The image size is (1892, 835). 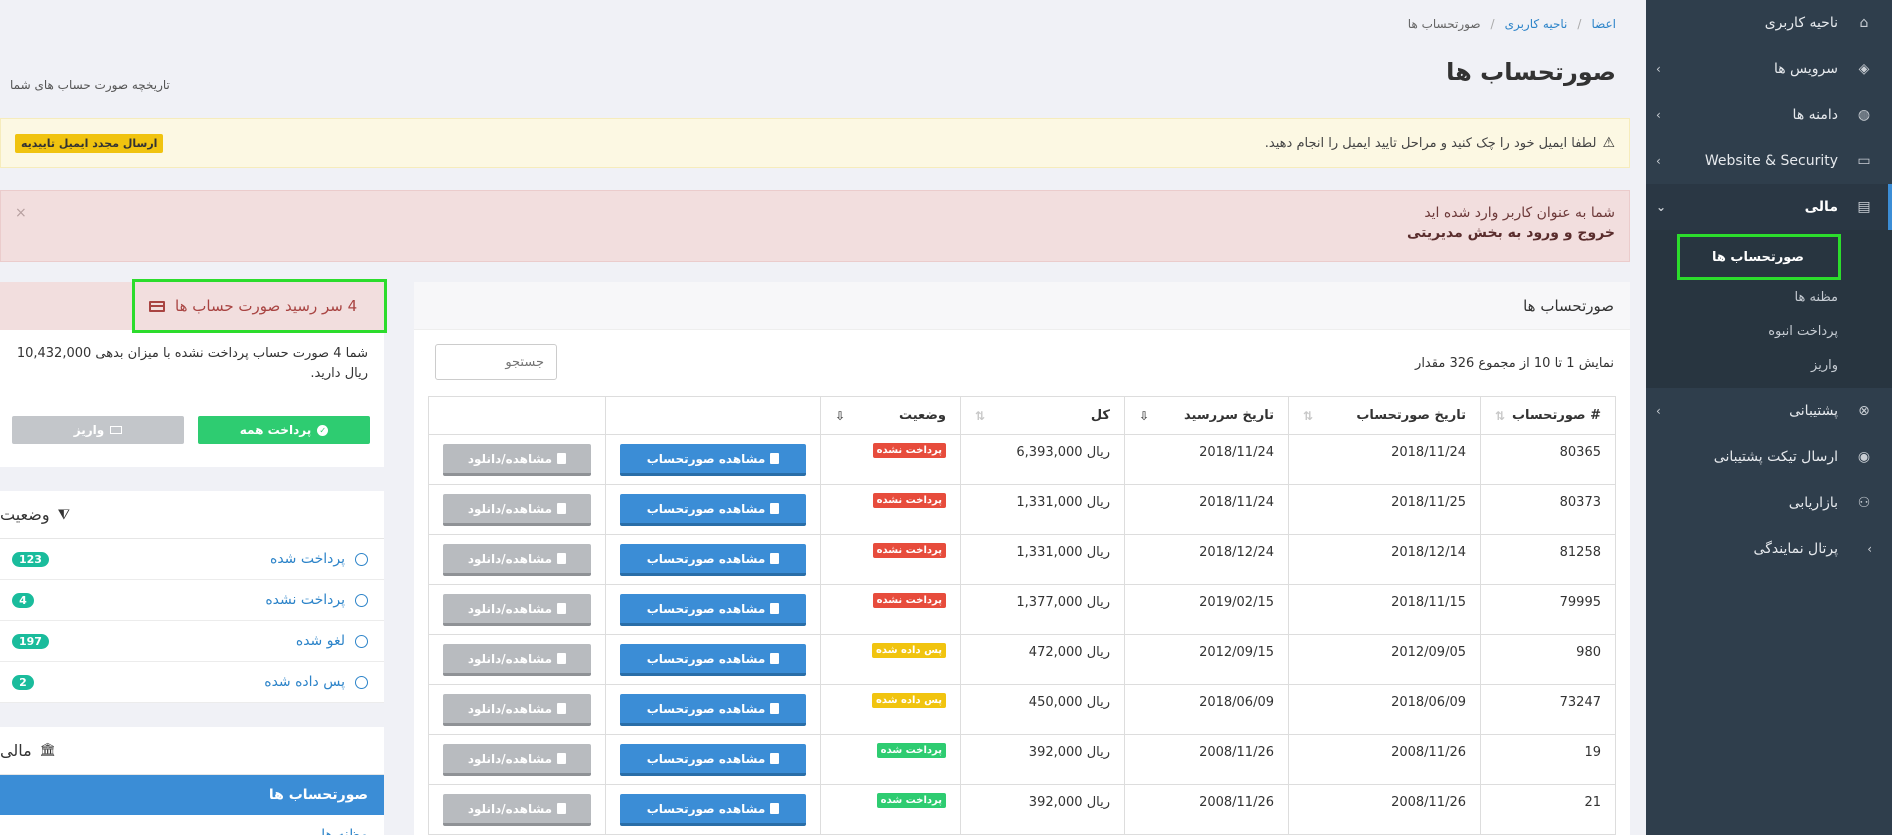 What do you see at coordinates (192, 825) in the screenshot?
I see `finance-menu-quotes: مظنه ها` at bounding box center [192, 825].